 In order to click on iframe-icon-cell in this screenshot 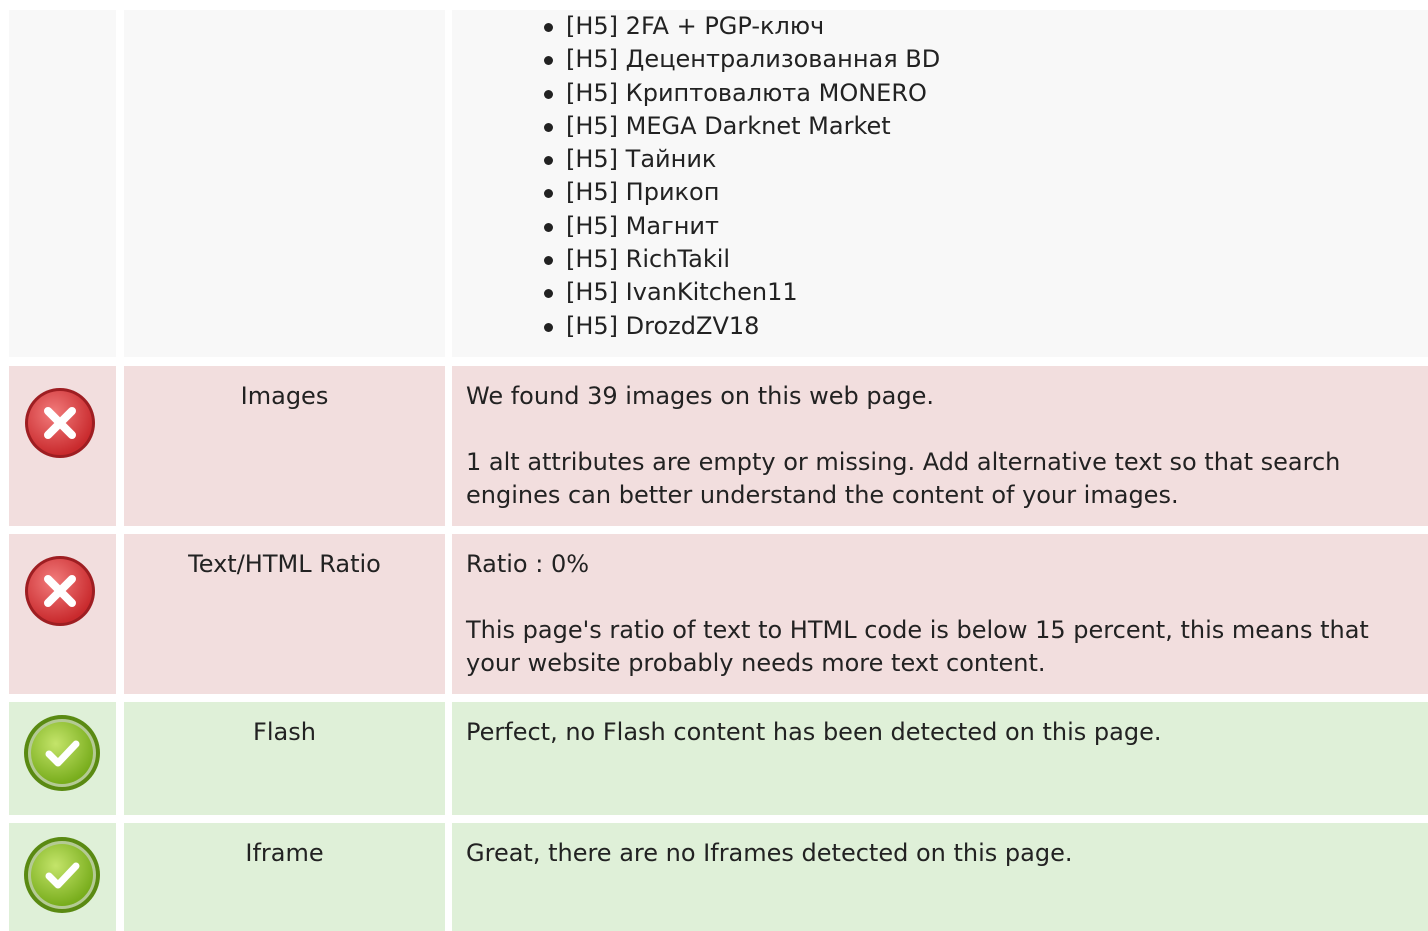, I will do `click(62, 877)`.